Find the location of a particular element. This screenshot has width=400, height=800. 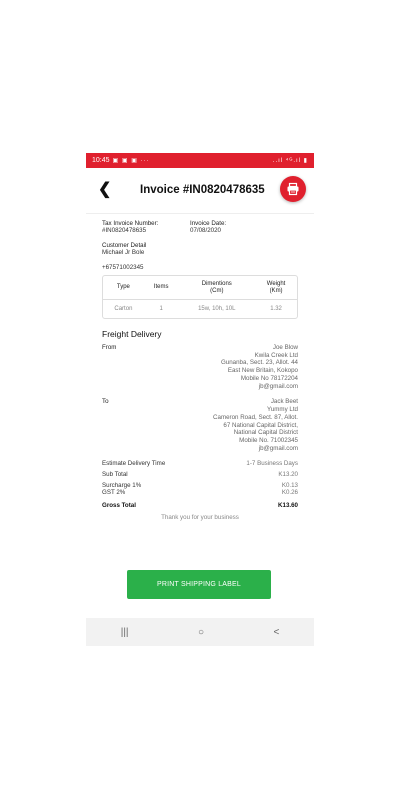

subtotal-value: K13.20 is located at coordinates (288, 474).